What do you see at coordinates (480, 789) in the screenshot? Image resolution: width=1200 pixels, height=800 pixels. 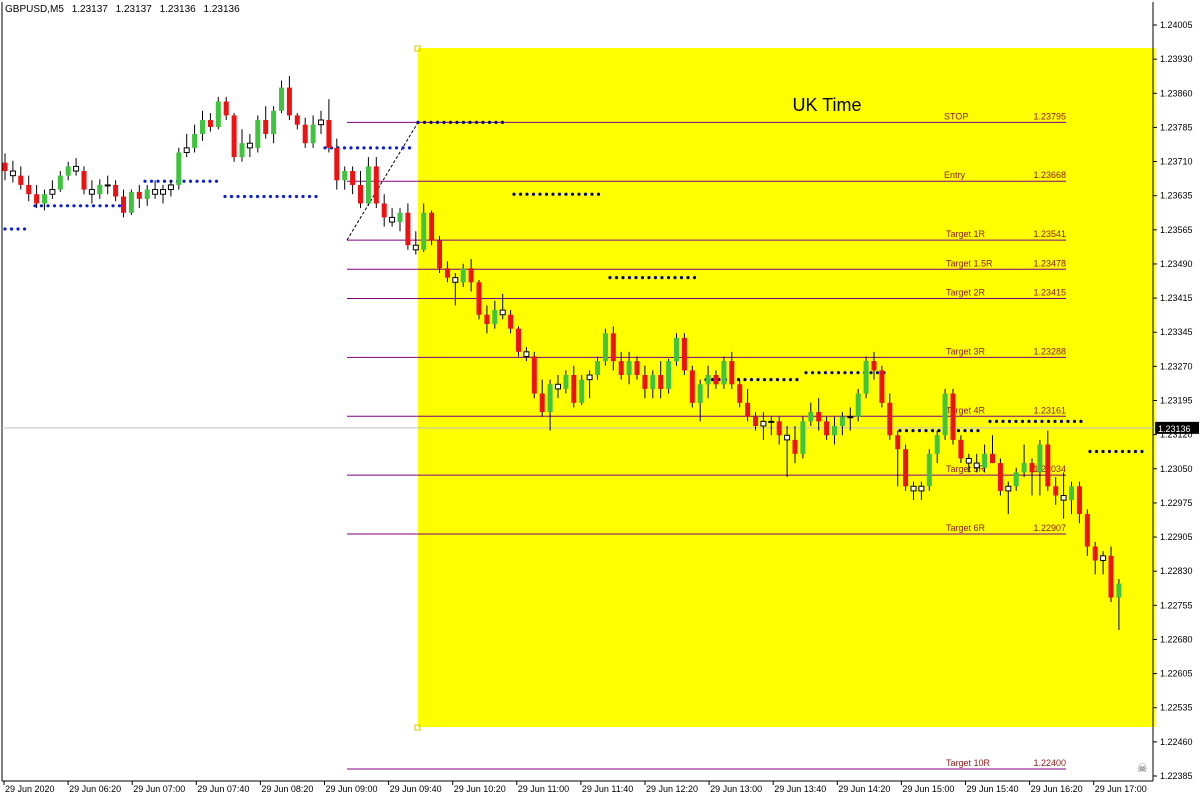 I see `x-tick-label: 29 Jun 10:20` at bounding box center [480, 789].